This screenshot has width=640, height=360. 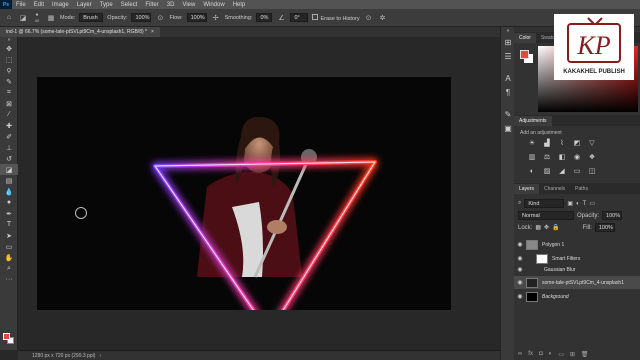 What do you see at coordinates (577, 143) in the screenshot?
I see `exposure-icon: ◩` at bounding box center [577, 143].